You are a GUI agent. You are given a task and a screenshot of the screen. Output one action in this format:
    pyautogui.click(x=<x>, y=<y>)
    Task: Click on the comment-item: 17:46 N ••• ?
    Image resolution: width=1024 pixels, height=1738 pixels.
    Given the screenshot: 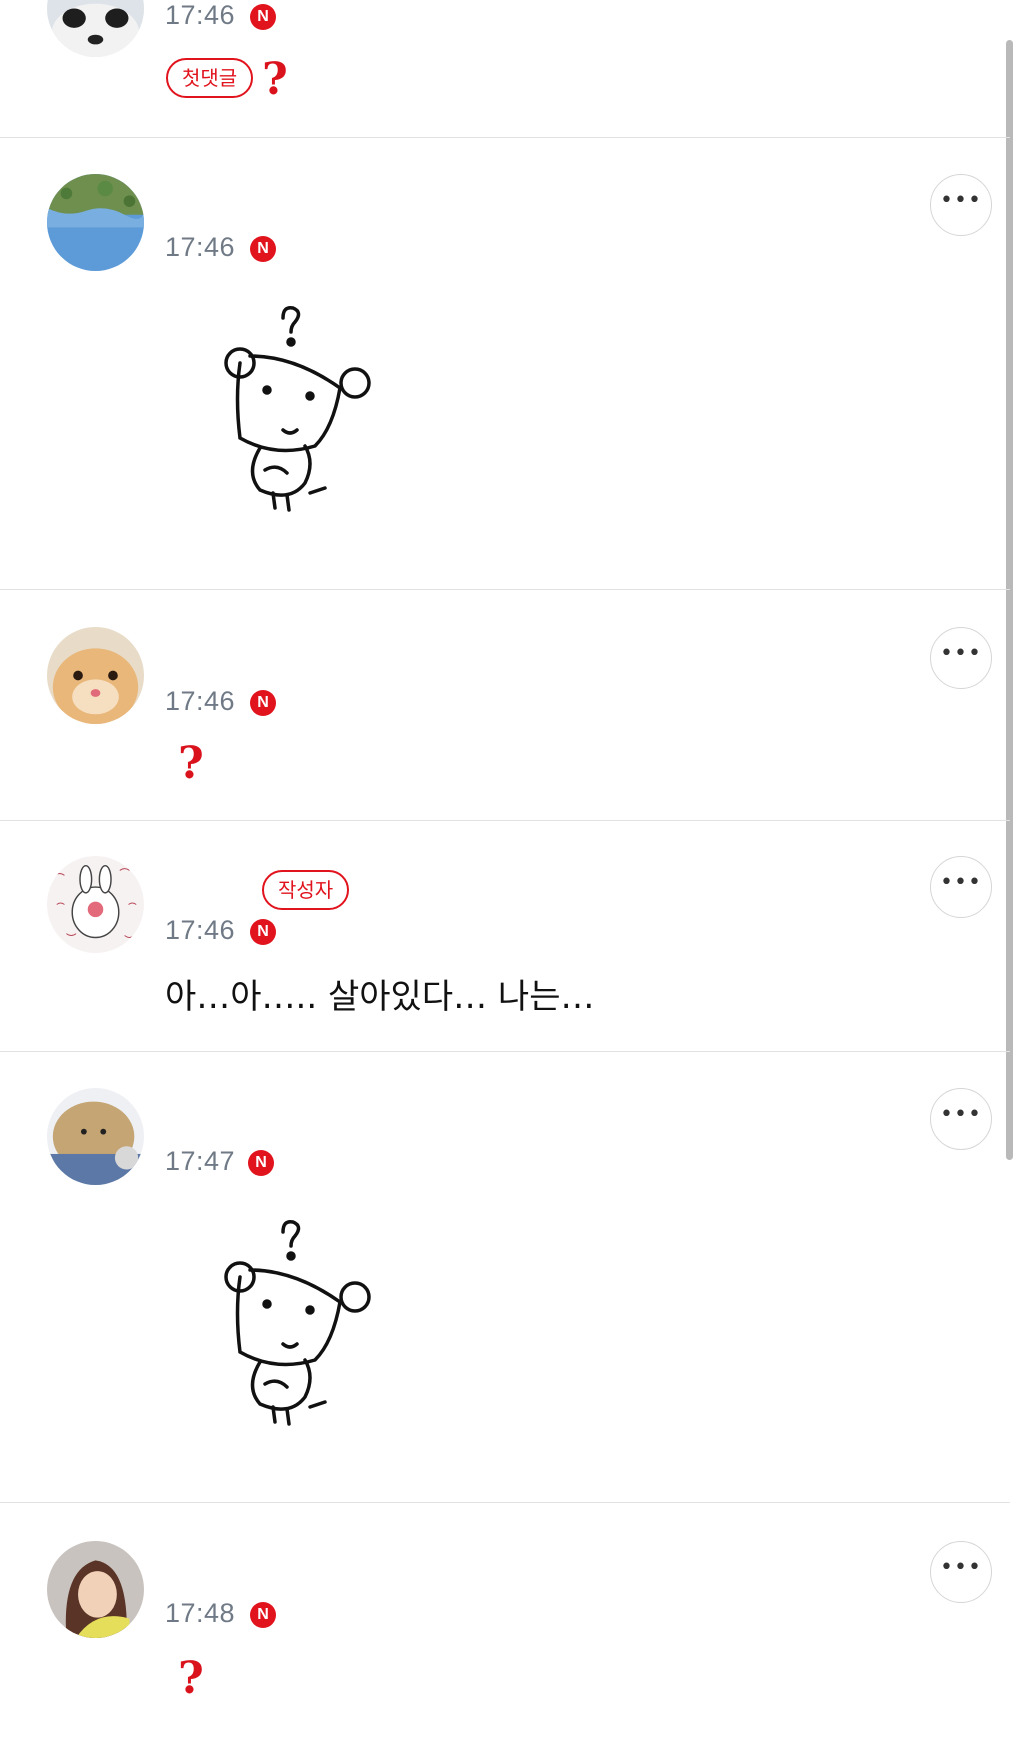 What is the action you would take?
    pyautogui.click(x=505, y=705)
    